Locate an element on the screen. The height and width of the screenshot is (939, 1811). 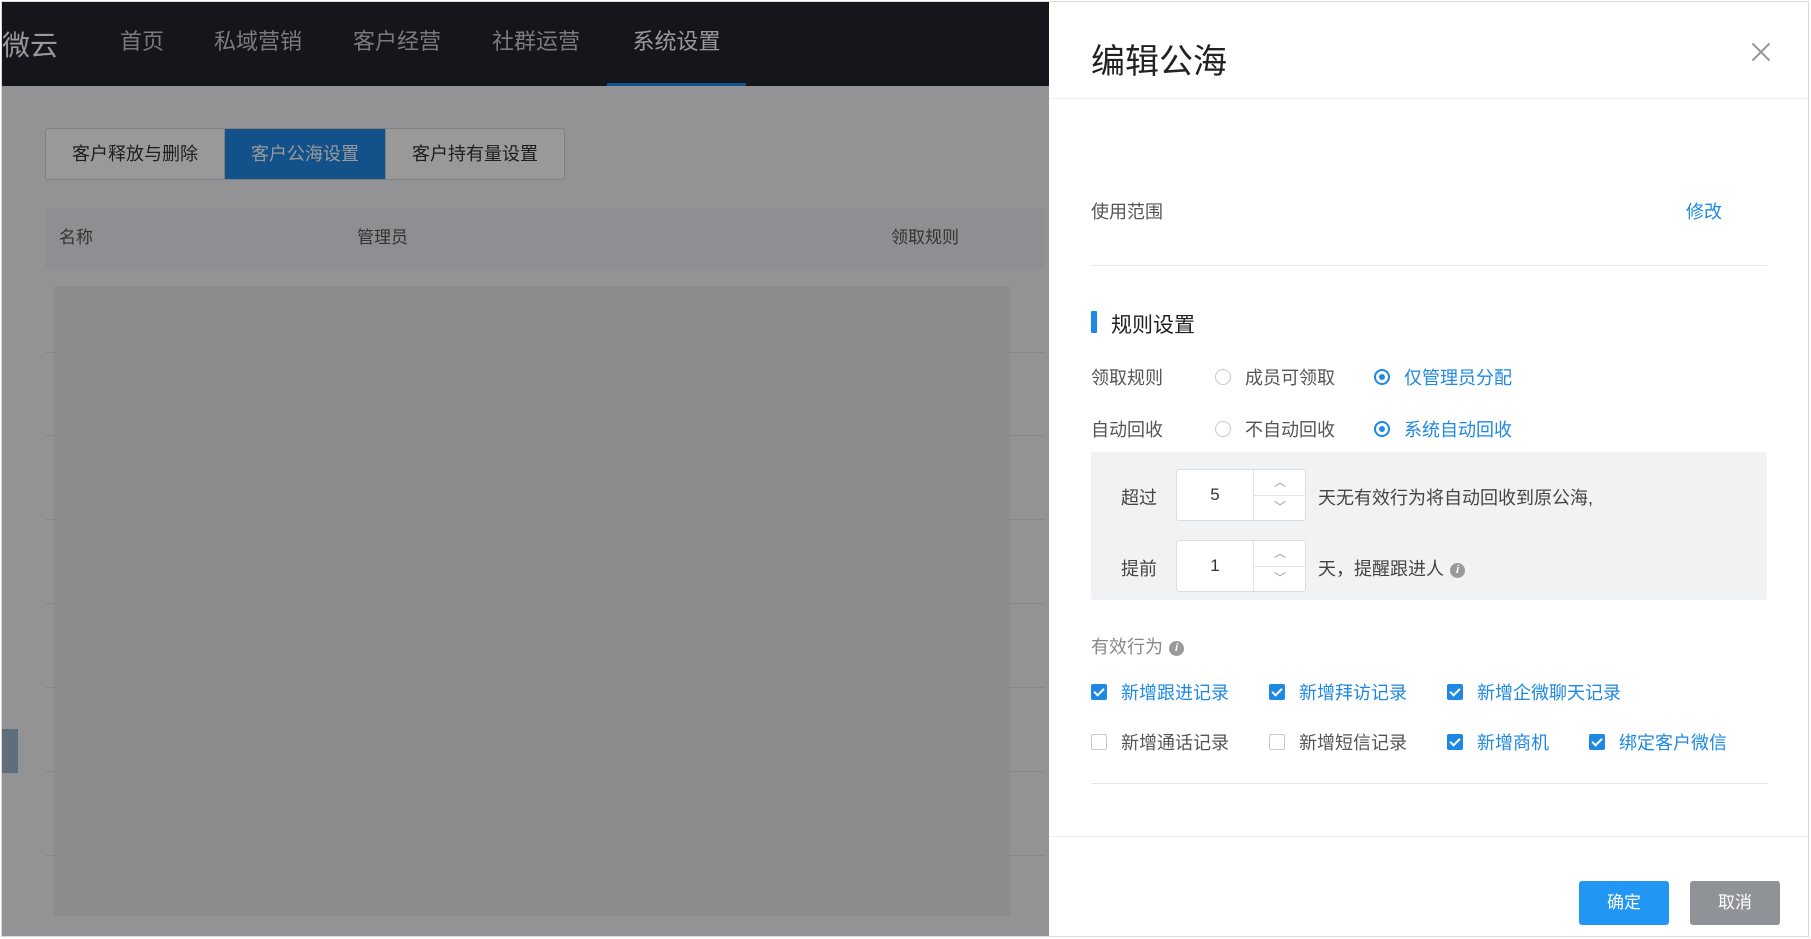
checkbox-label: 新增短信记录 is located at coordinates (1353, 743).